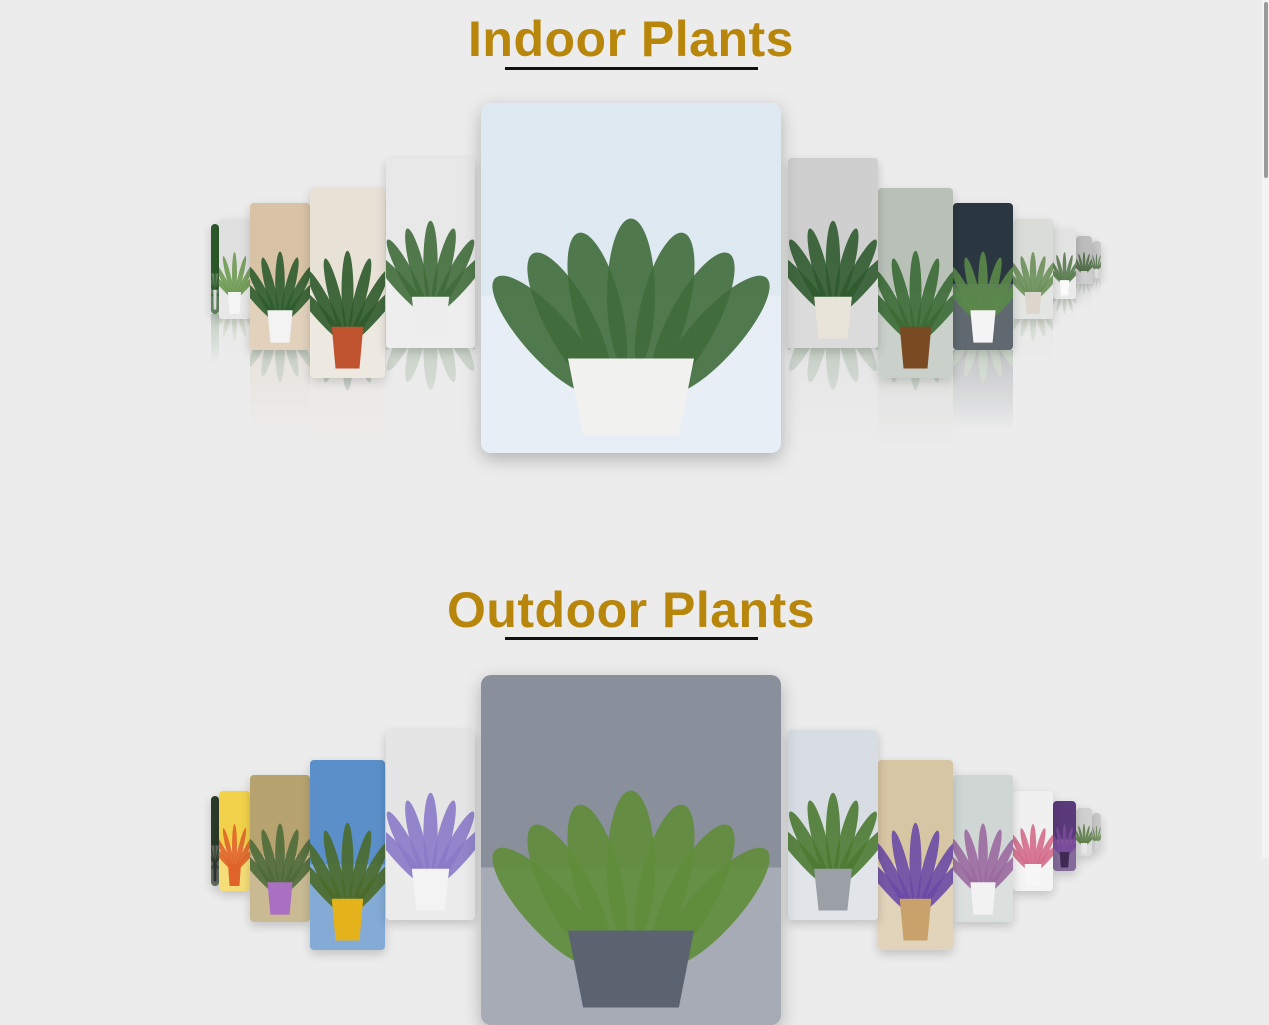 The image size is (1269, 1025). What do you see at coordinates (1266, 90) in the screenshot?
I see `scrollbar-thumb` at bounding box center [1266, 90].